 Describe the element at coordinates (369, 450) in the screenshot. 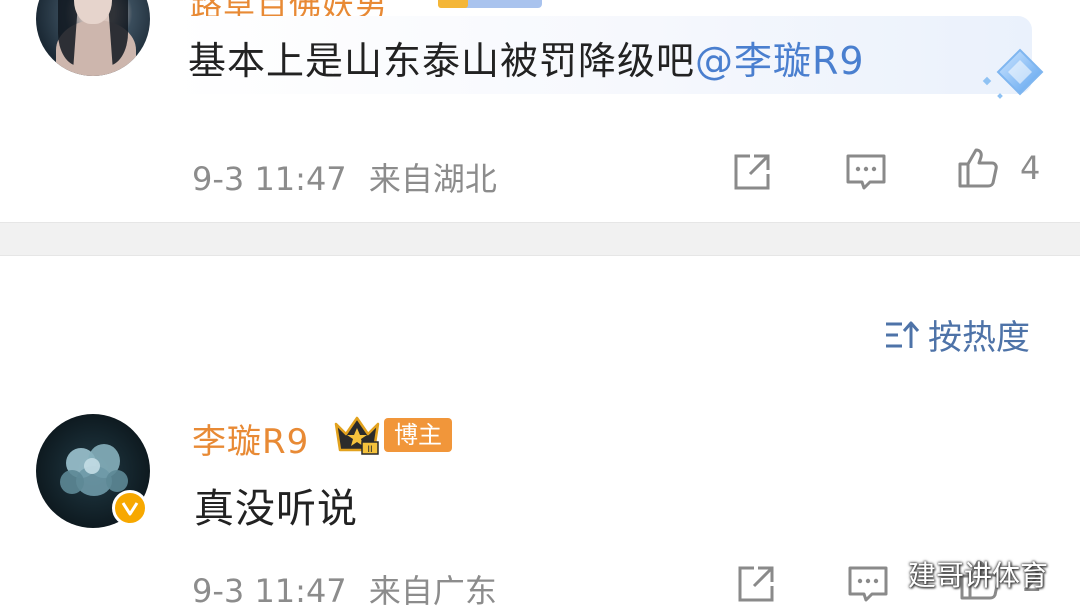

I see `svg-text: II` at that location.